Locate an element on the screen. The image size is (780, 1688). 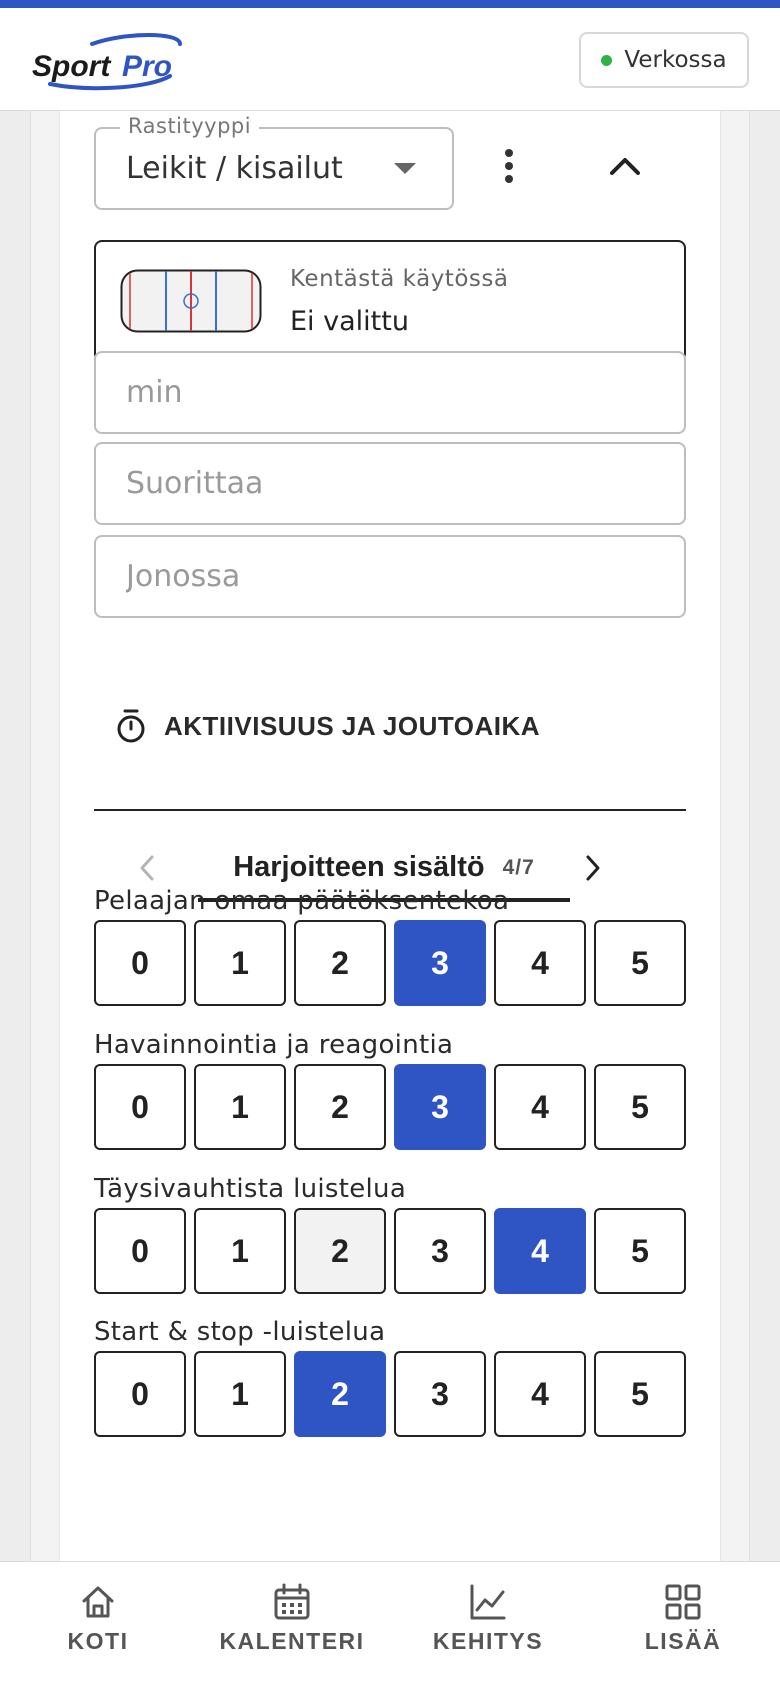
rating-label: Start & stop -luistelua is located at coordinates (240, 1332).